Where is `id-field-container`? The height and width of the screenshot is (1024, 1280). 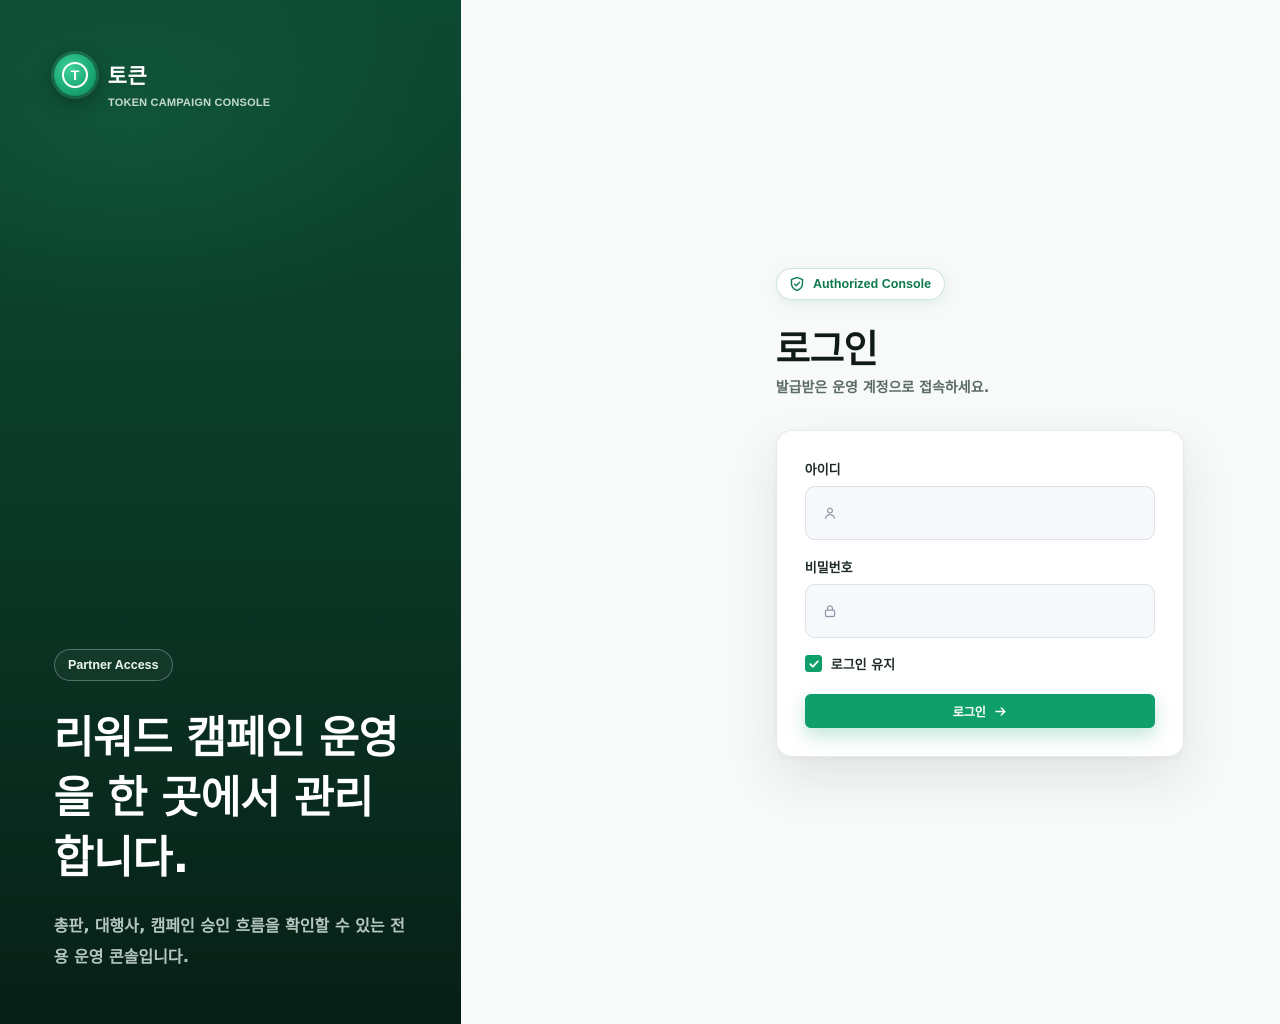
id-field-container is located at coordinates (980, 513).